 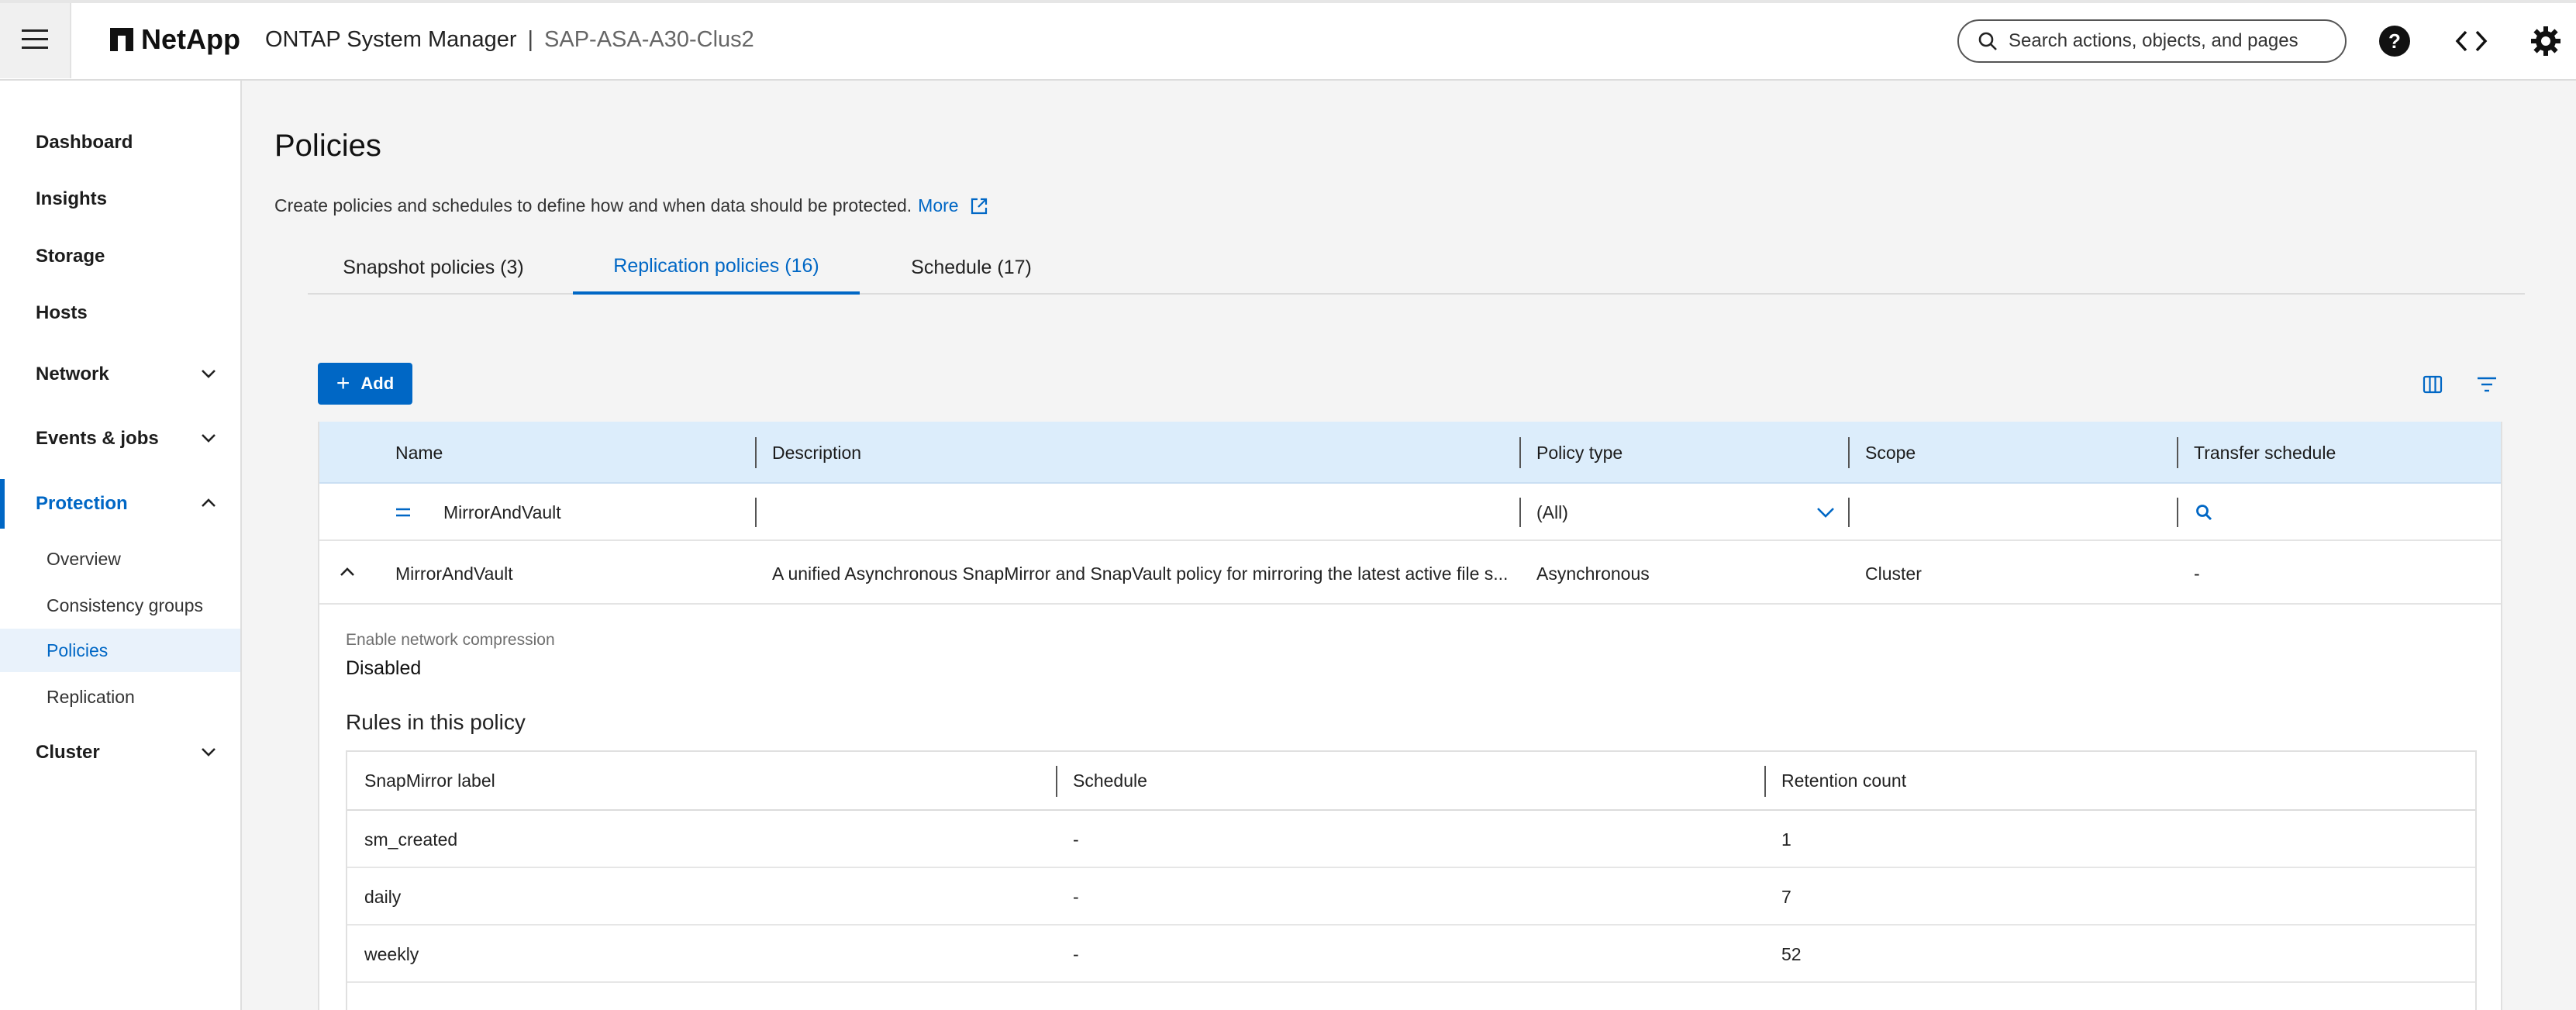 What do you see at coordinates (1411, 839) in the screenshot?
I see `table-row: sm_created - 1` at bounding box center [1411, 839].